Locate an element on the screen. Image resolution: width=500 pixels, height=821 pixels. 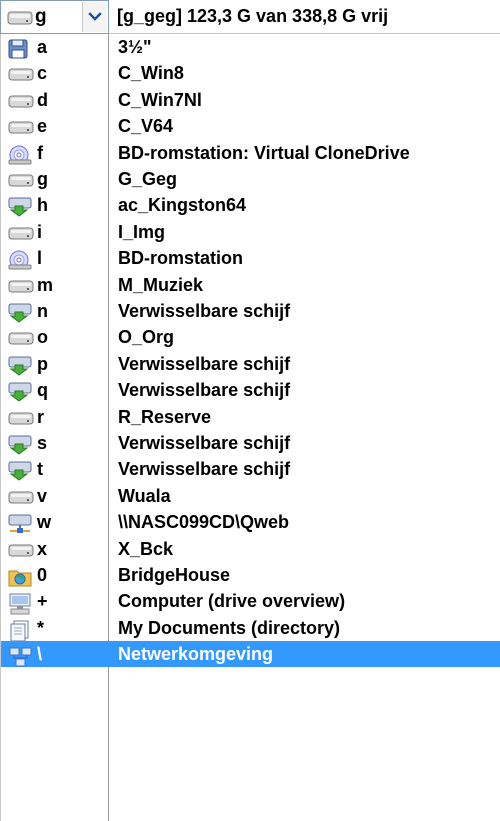
drive-row: i I_Img is located at coordinates (250, 232).